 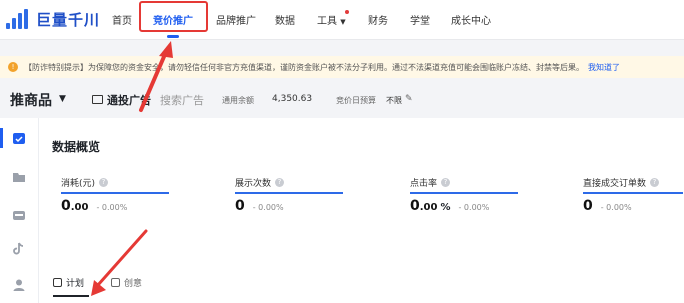 I want to click on logo-bars-icon, so click(x=19, y=19).